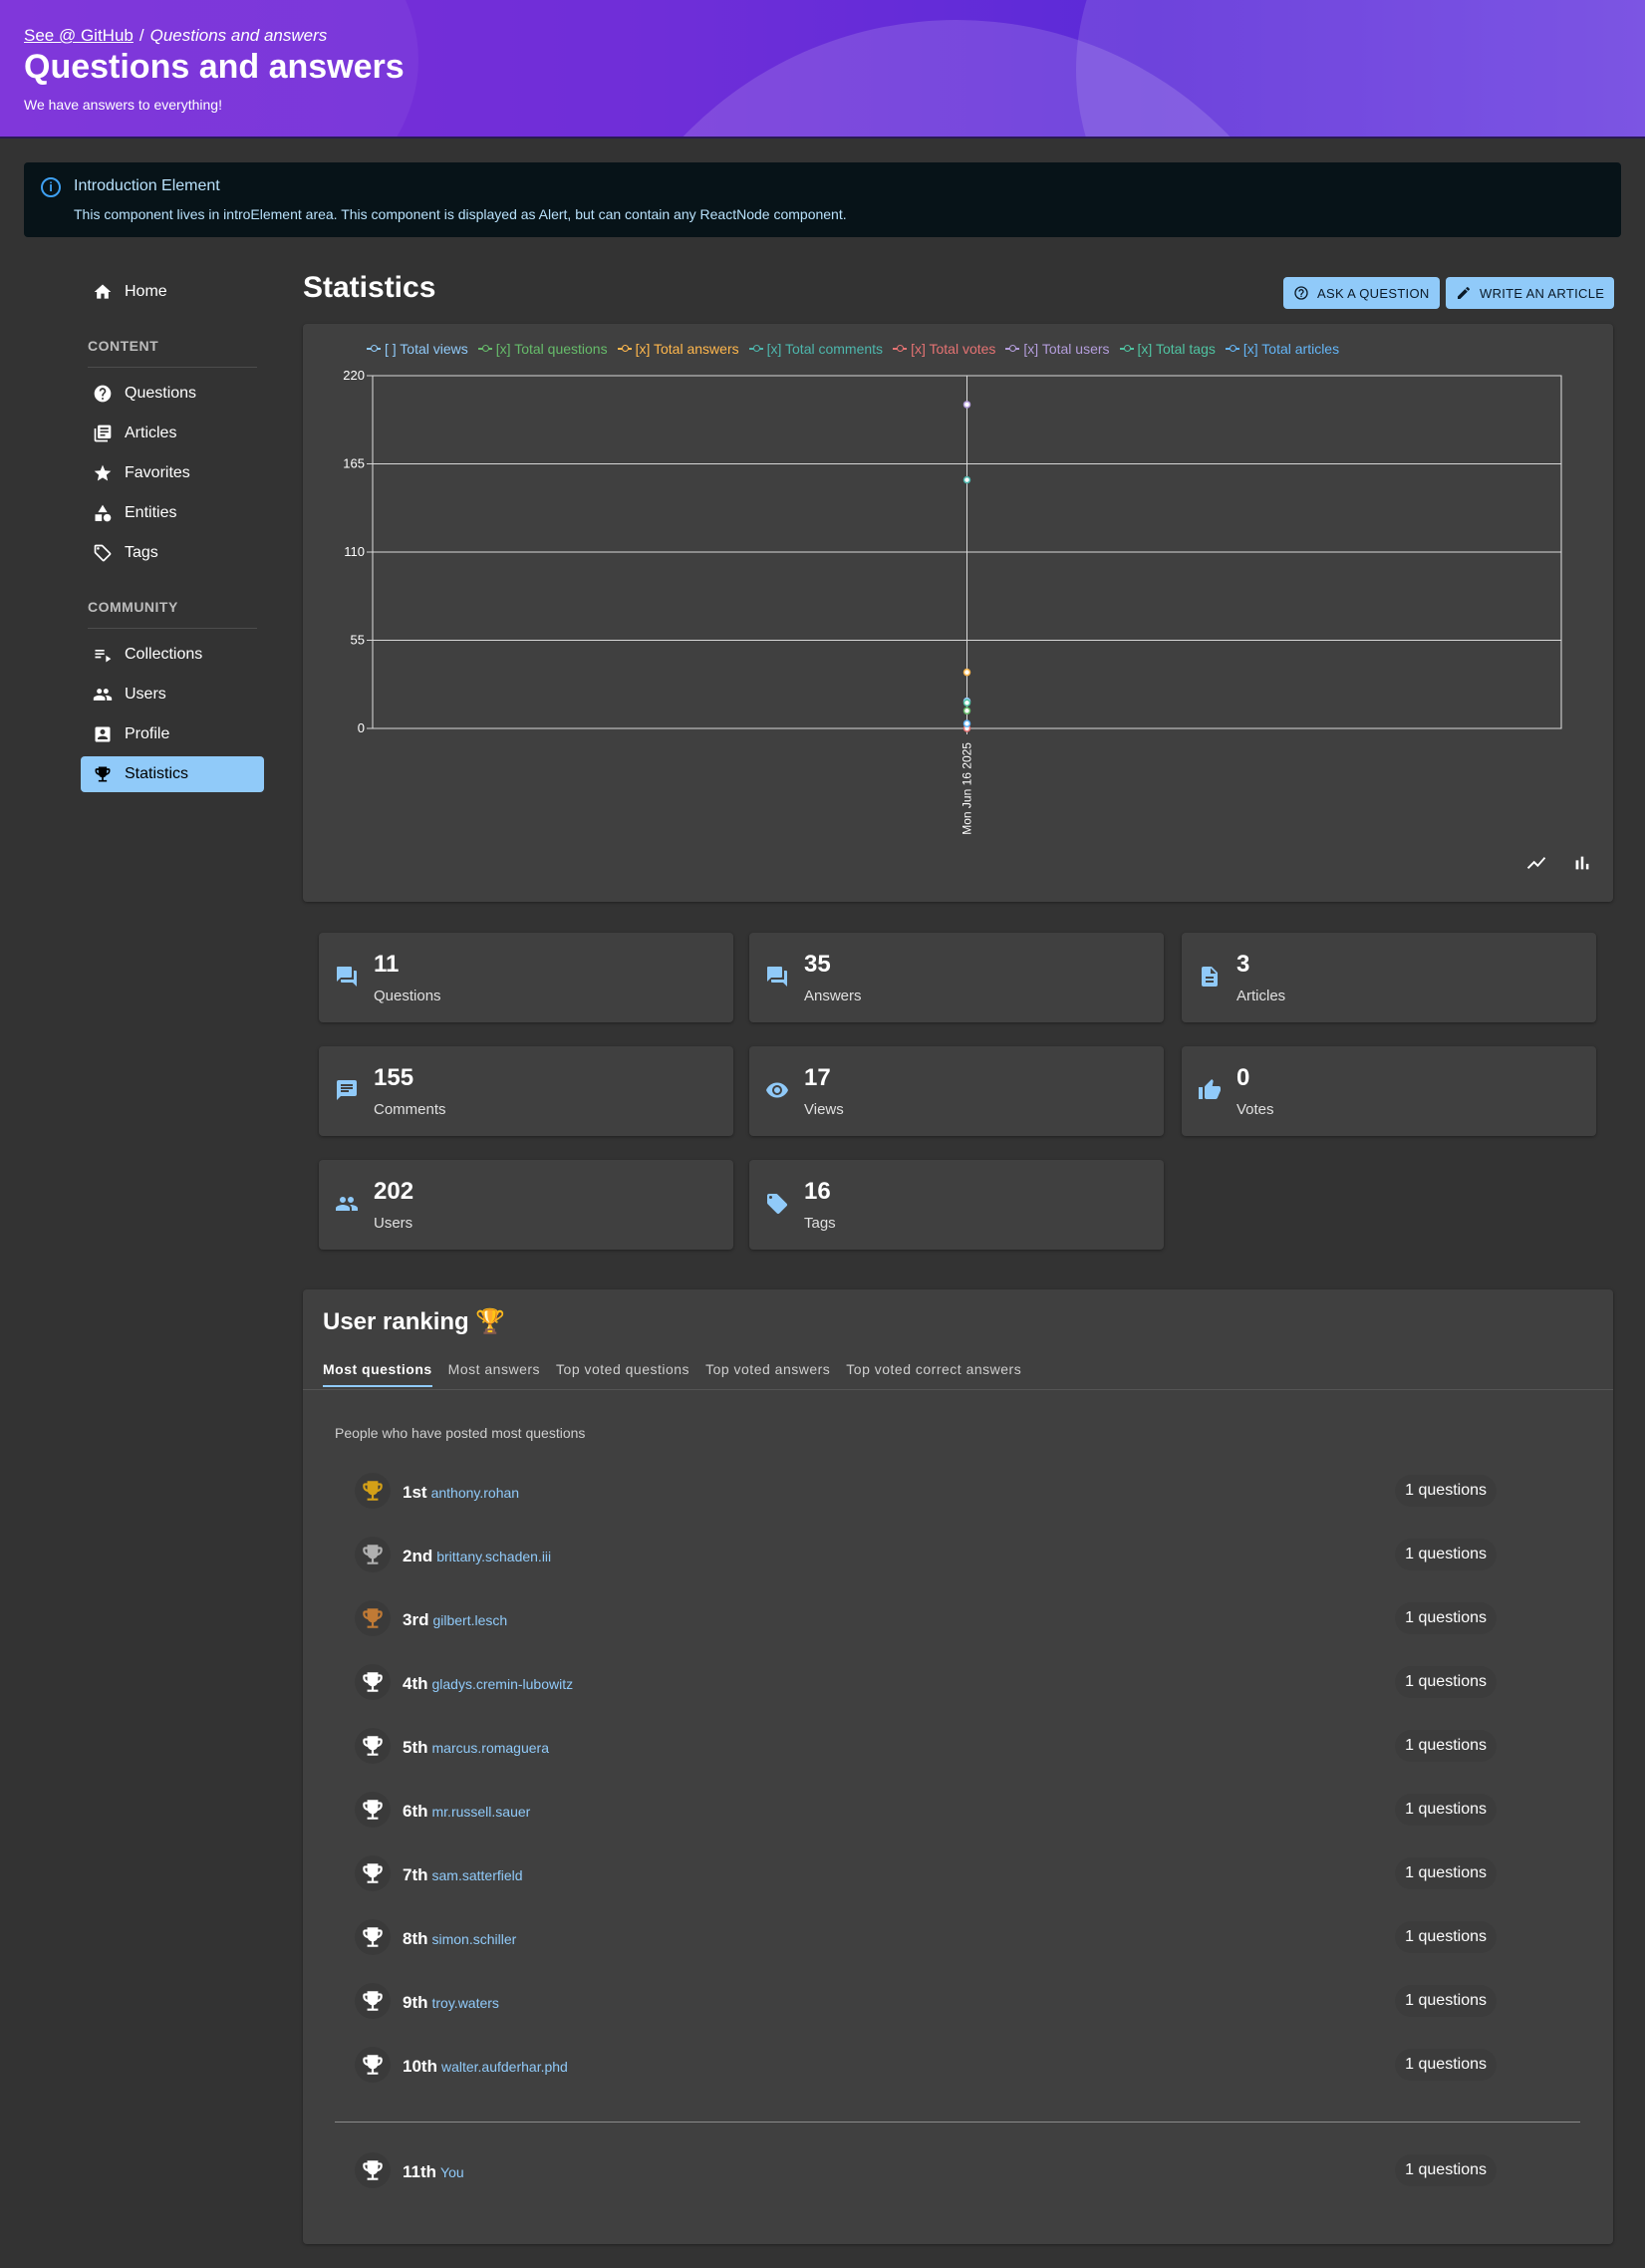 The height and width of the screenshot is (2268, 1645). Describe the element at coordinates (151, 513) in the screenshot. I see `sidebar-item-label: Entities` at that location.